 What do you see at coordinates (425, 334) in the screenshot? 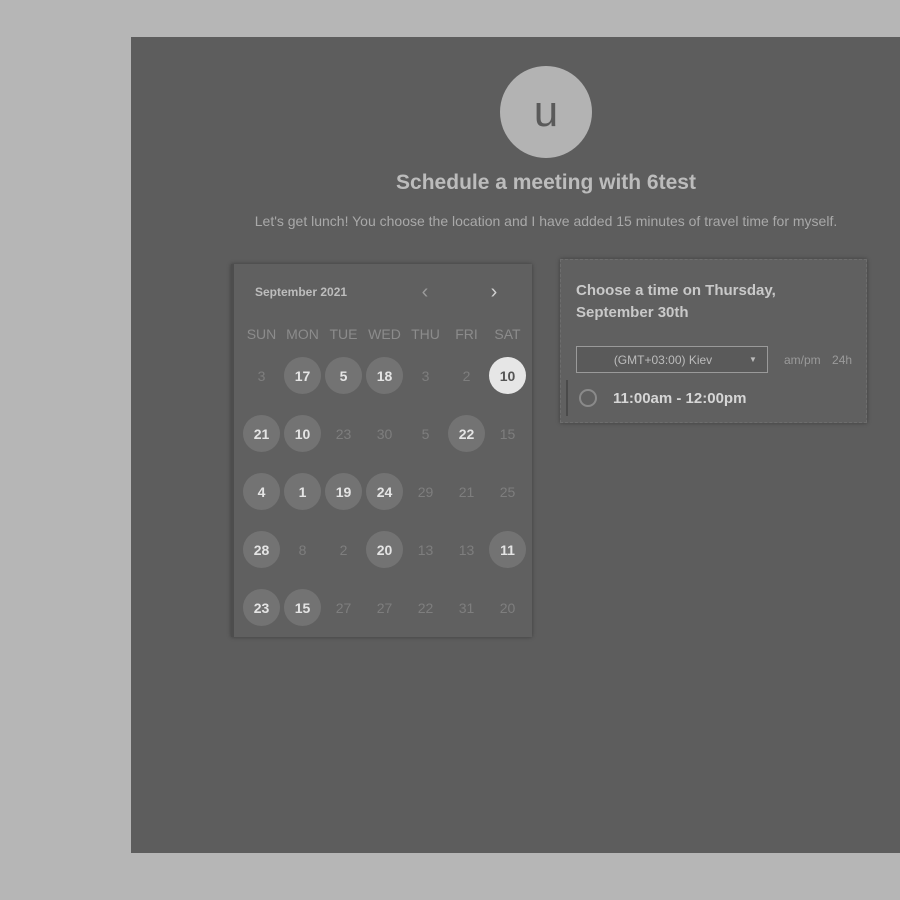
I see `weekday-label: THU` at bounding box center [425, 334].